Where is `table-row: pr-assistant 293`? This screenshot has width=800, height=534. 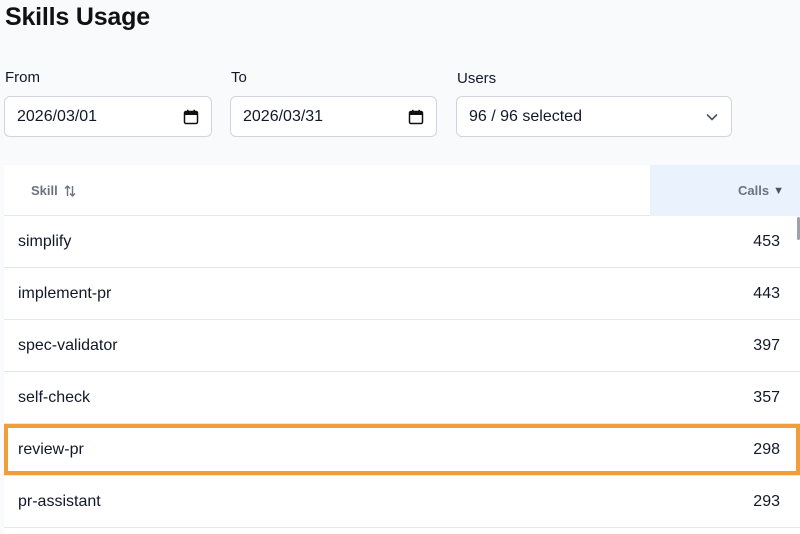
table-row: pr-assistant 293 is located at coordinates (402, 502).